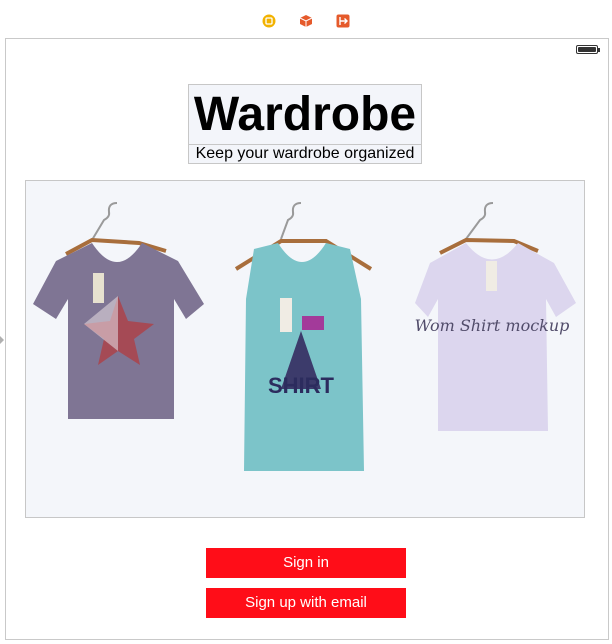  I want to click on entry-point-arrow-icon, so click(2, 340).